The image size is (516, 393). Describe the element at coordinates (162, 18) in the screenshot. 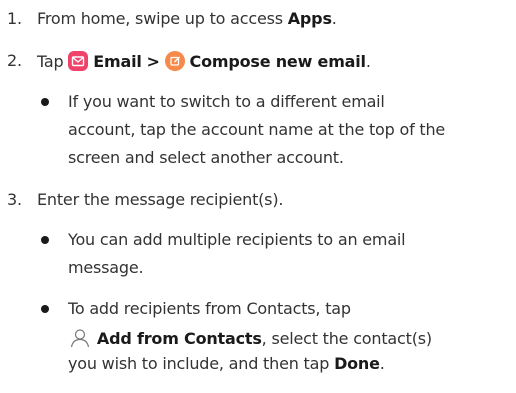

I see `step-1-body: From home, swipe up to access` at that location.